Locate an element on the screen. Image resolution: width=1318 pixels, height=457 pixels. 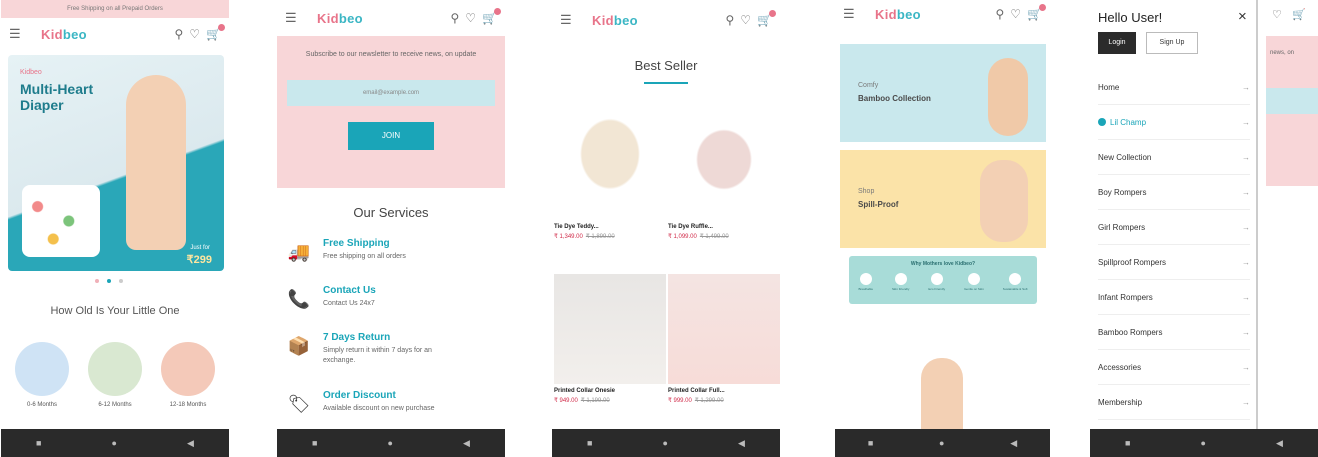
age-section-title: How Old Is Your Little One is located at coordinates (115, 311).